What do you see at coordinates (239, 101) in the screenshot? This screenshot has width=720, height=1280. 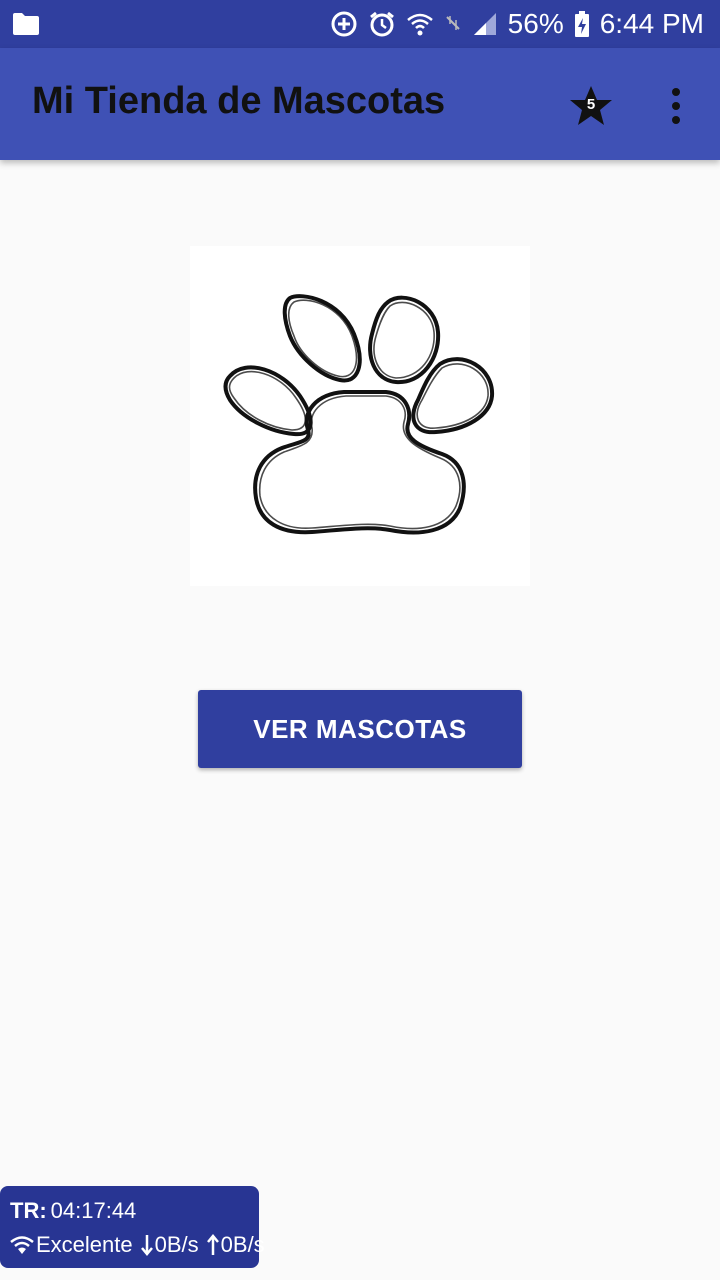 I see `app-title: Mi Tienda de Mascotas` at bounding box center [239, 101].